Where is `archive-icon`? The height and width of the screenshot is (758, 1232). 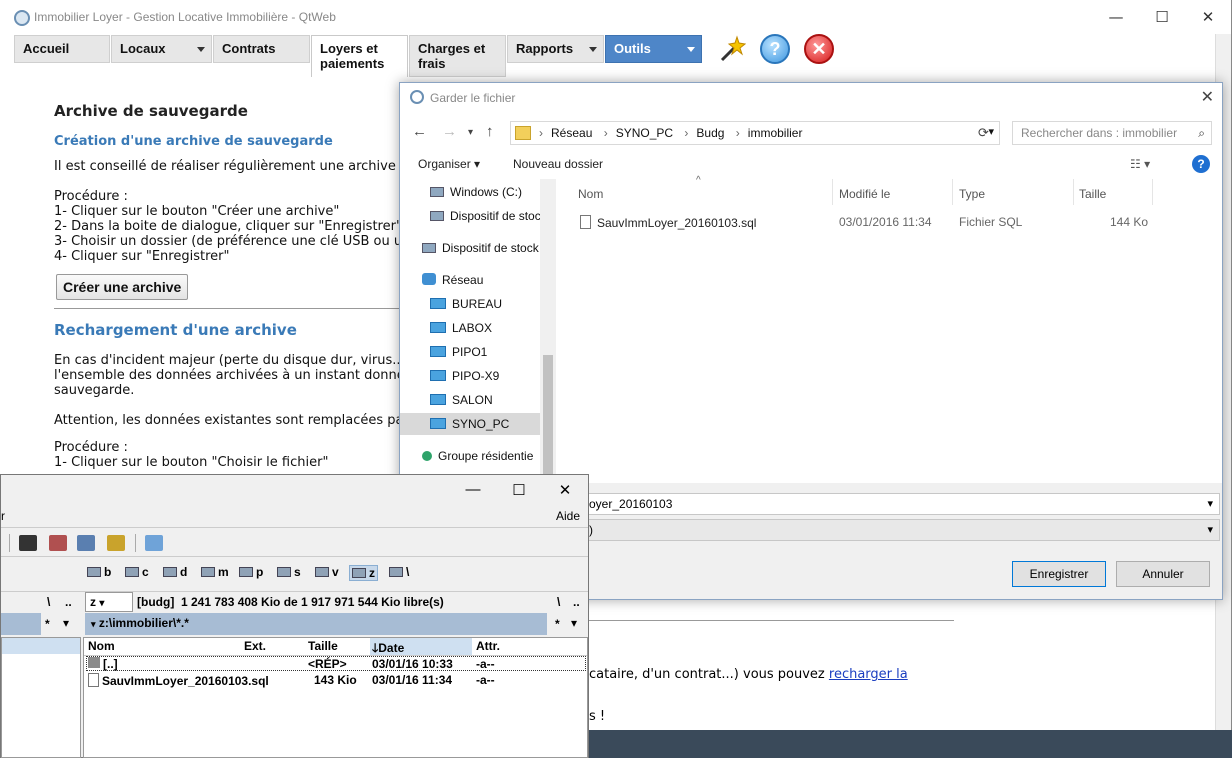 archive-icon is located at coordinates (116, 543).